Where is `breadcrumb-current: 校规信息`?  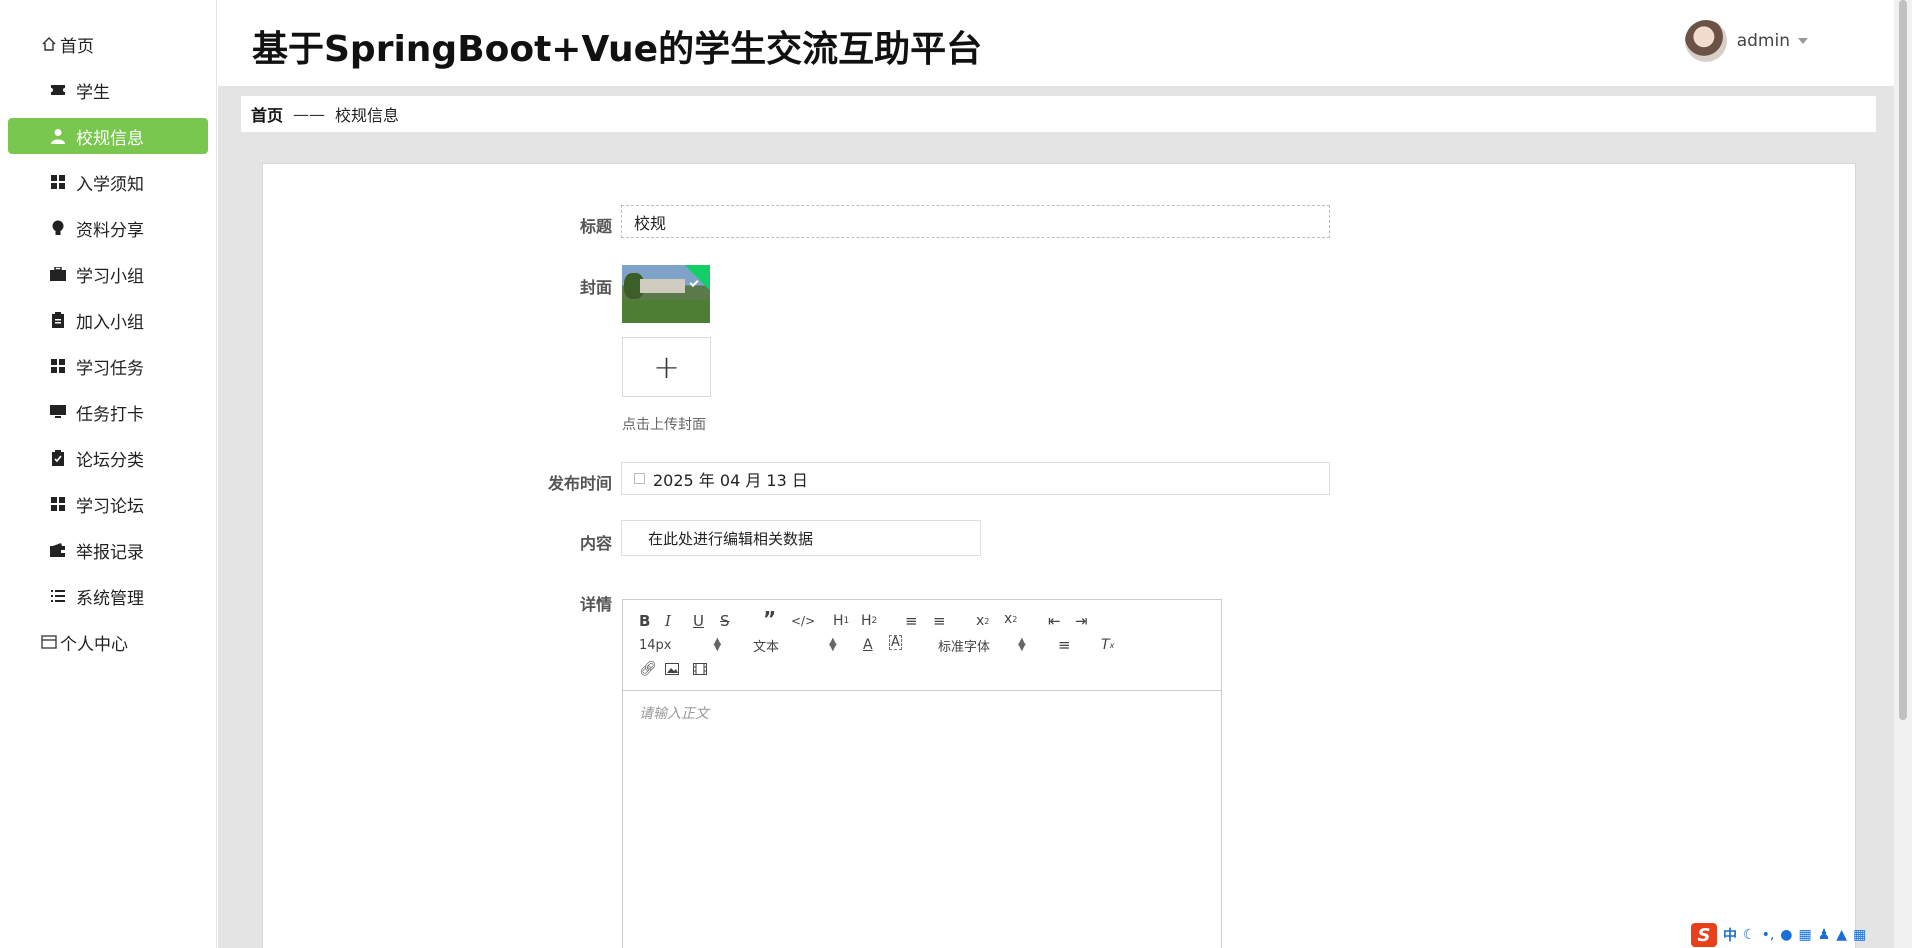
breadcrumb-current: 校规信息 is located at coordinates (367, 115).